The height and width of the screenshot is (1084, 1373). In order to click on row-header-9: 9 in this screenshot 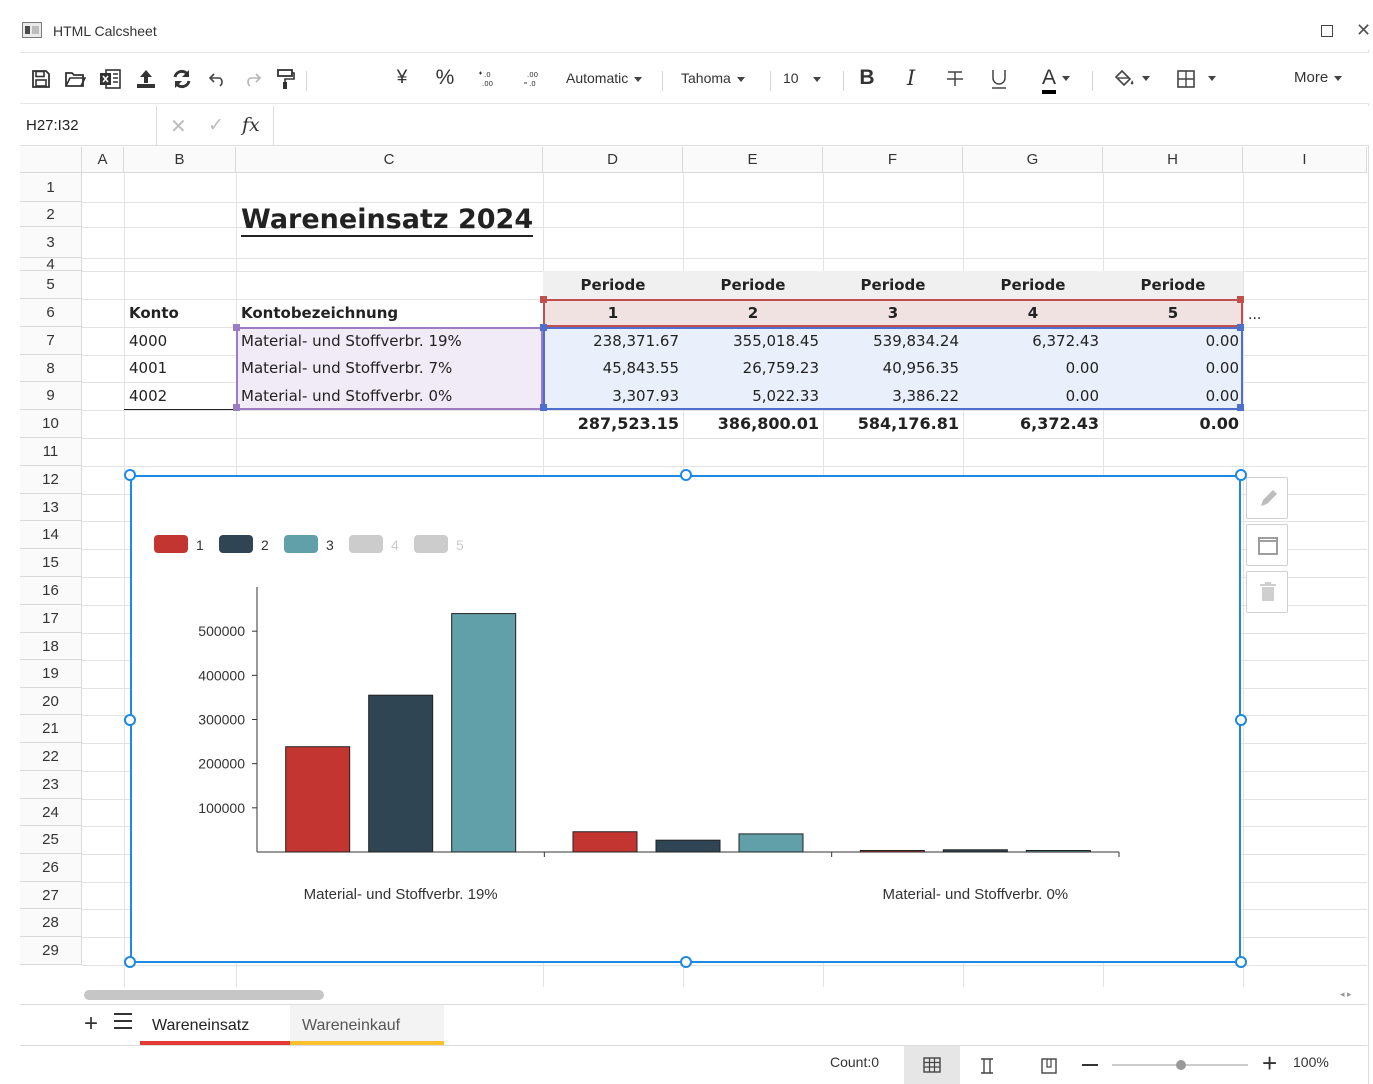, I will do `click(51, 396)`.